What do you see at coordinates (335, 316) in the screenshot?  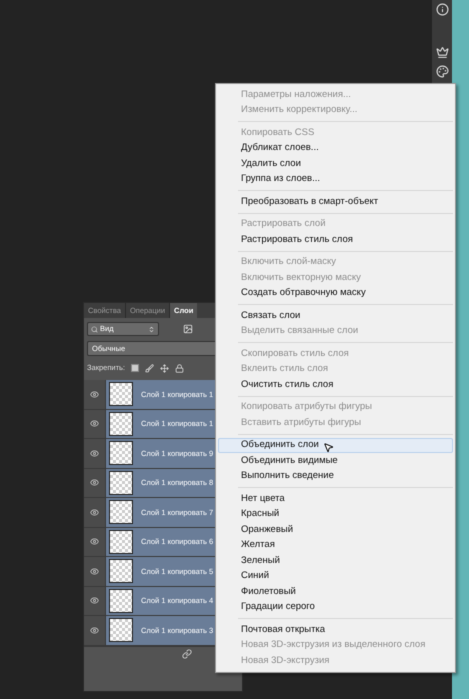 I see `menu-item: Связать слои` at bounding box center [335, 316].